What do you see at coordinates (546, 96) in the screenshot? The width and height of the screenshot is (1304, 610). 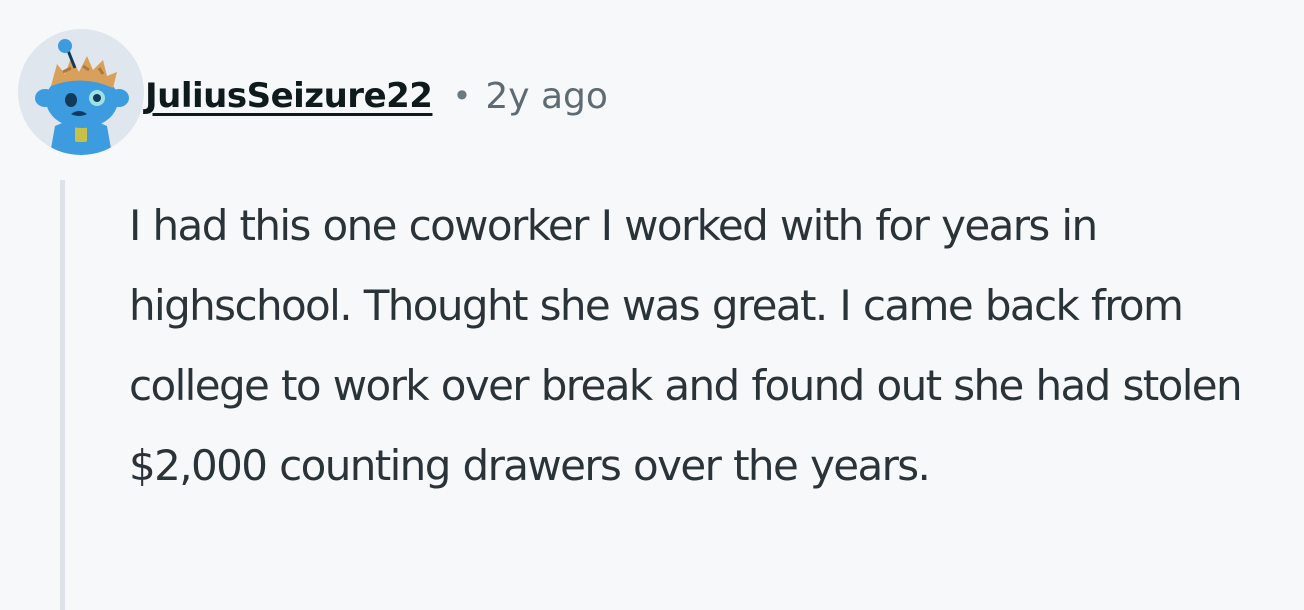 I see `comment-timestamp: 2y ago` at bounding box center [546, 96].